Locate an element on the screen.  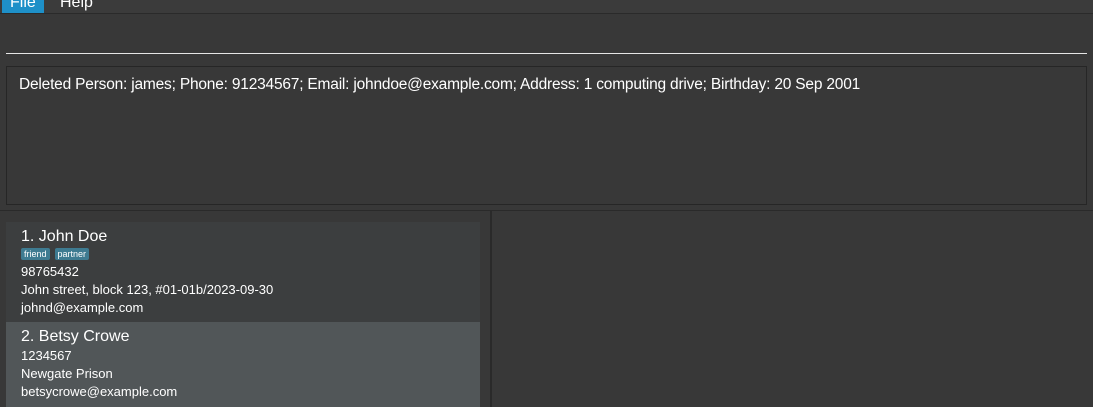
person-tags: friend partner is located at coordinates (55, 254).